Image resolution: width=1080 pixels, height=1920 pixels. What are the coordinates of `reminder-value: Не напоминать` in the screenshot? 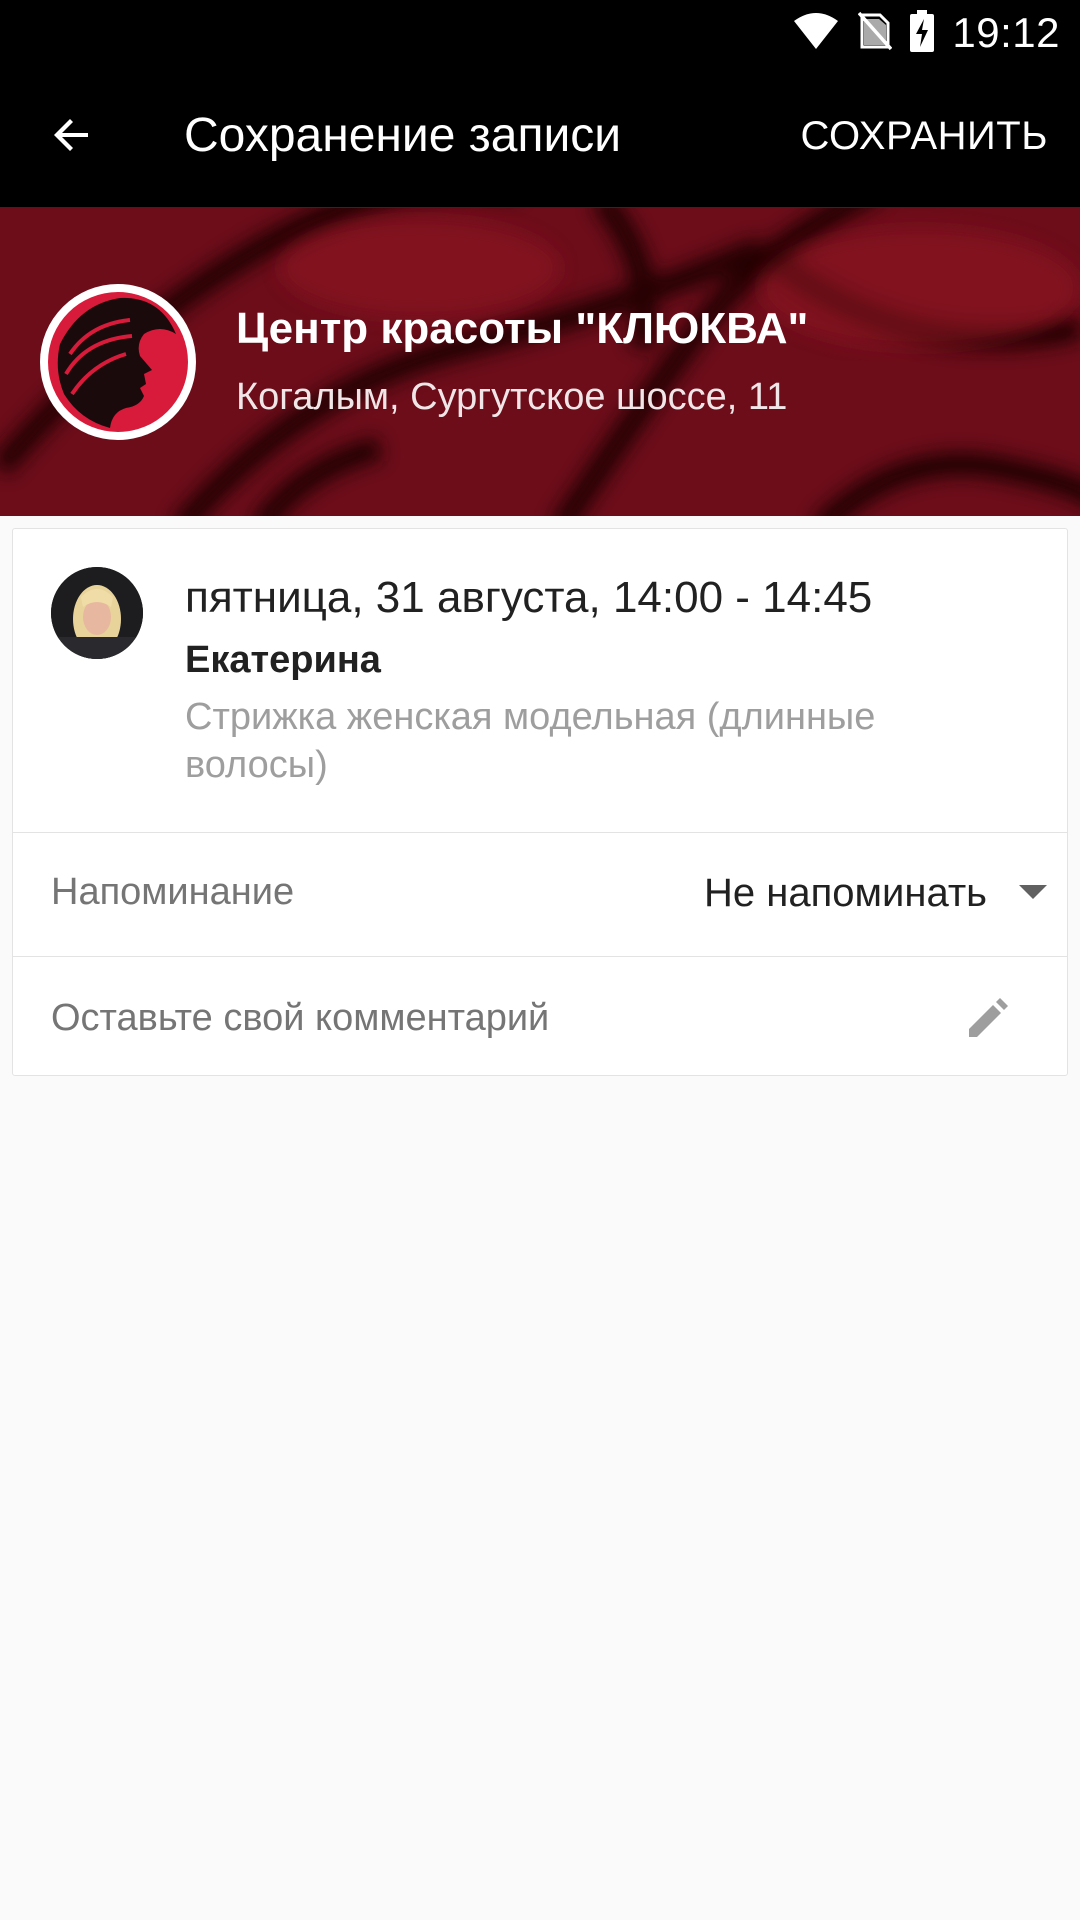 It's located at (845, 893).